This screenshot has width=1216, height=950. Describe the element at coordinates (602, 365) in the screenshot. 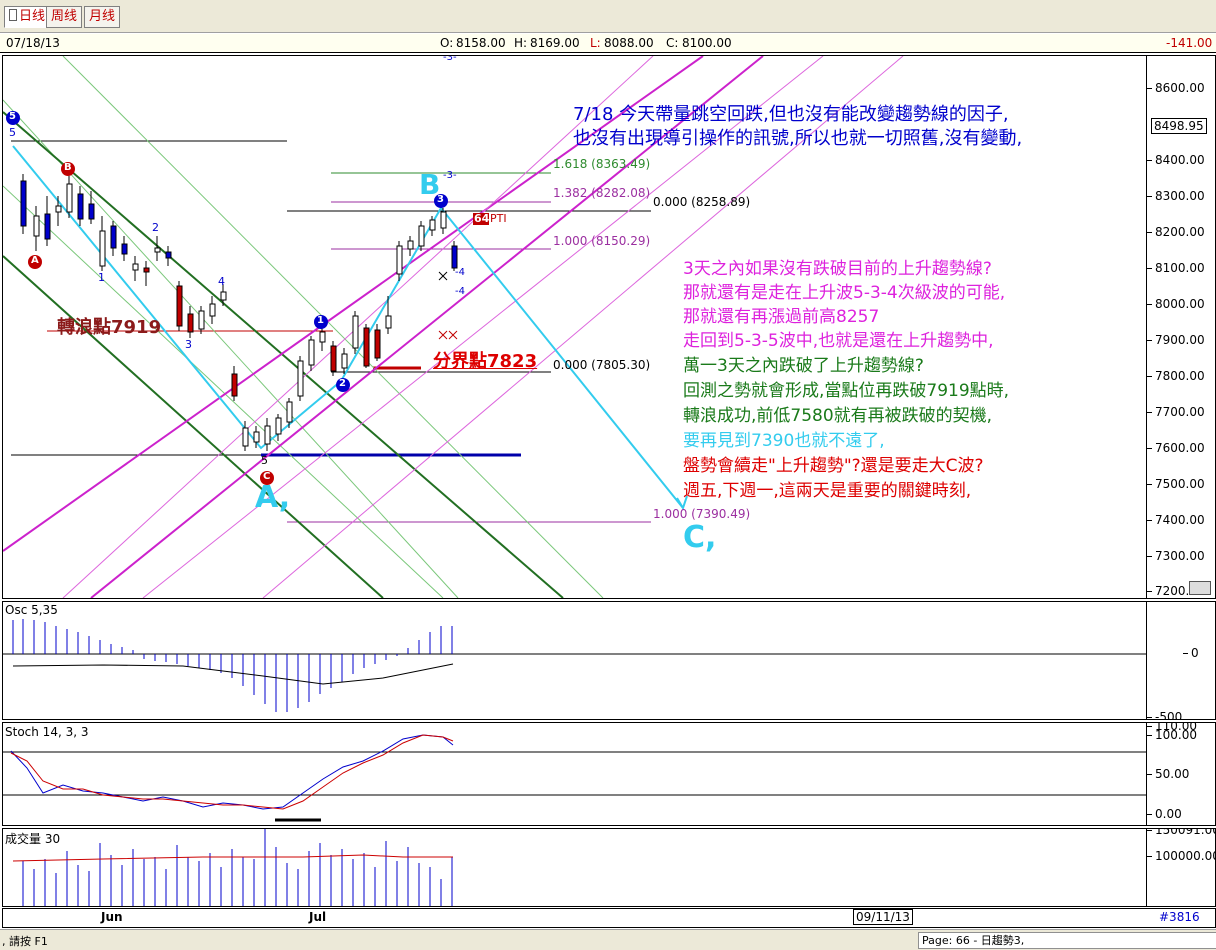

I see `fib-level-0-low: 0.000 (7805.30)` at that location.